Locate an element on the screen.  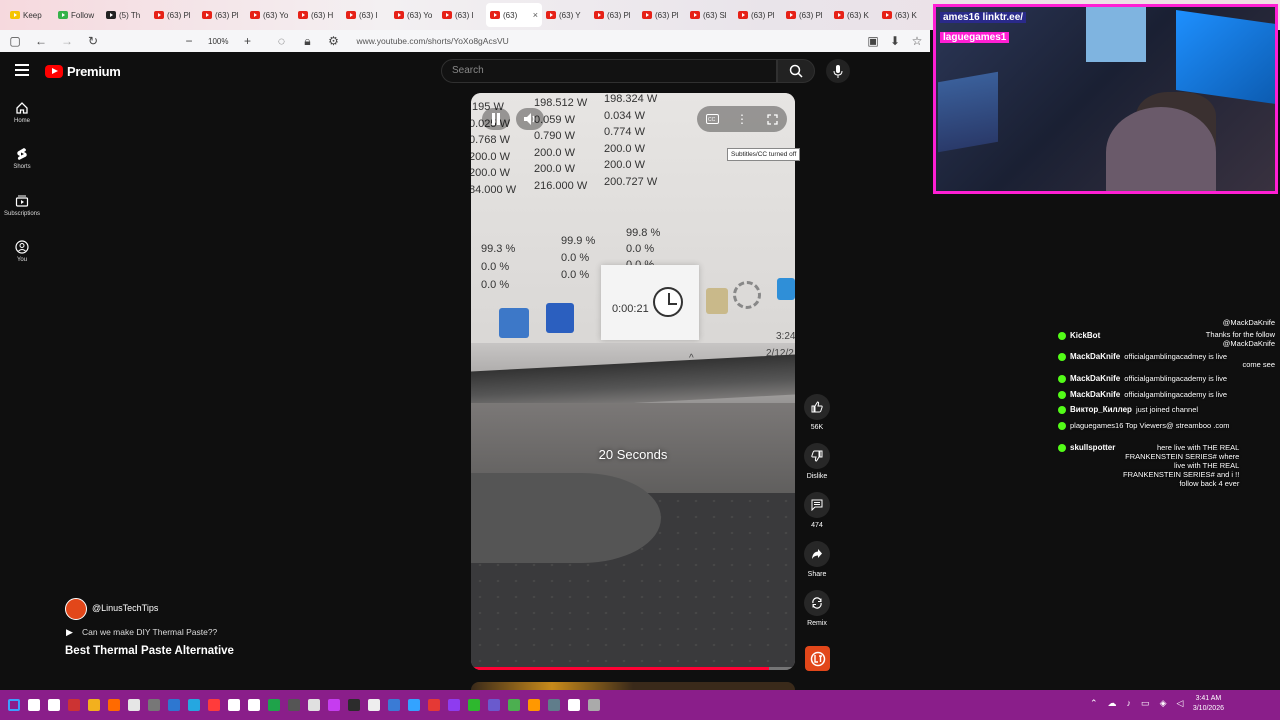
browser-tab: (5) Th is located at coordinates (126, 15).